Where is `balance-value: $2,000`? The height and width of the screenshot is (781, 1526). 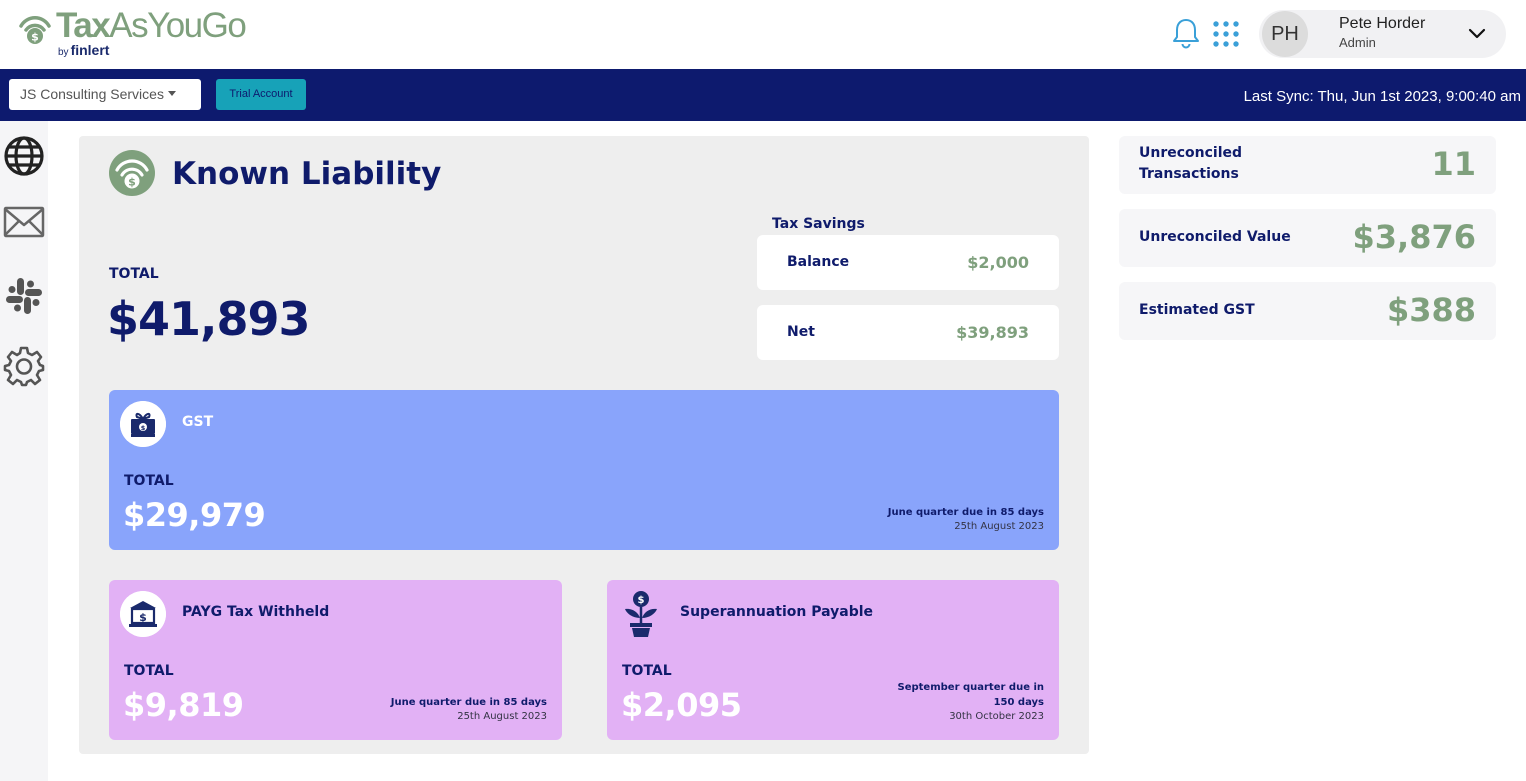
balance-value: $2,000 is located at coordinates (998, 262).